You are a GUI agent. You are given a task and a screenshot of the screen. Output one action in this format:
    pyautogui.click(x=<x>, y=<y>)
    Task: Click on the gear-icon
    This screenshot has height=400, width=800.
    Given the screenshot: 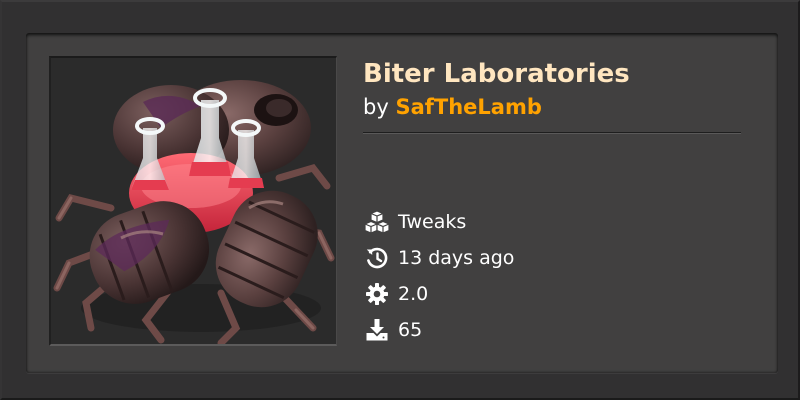 What is the action you would take?
    pyautogui.click(x=377, y=294)
    